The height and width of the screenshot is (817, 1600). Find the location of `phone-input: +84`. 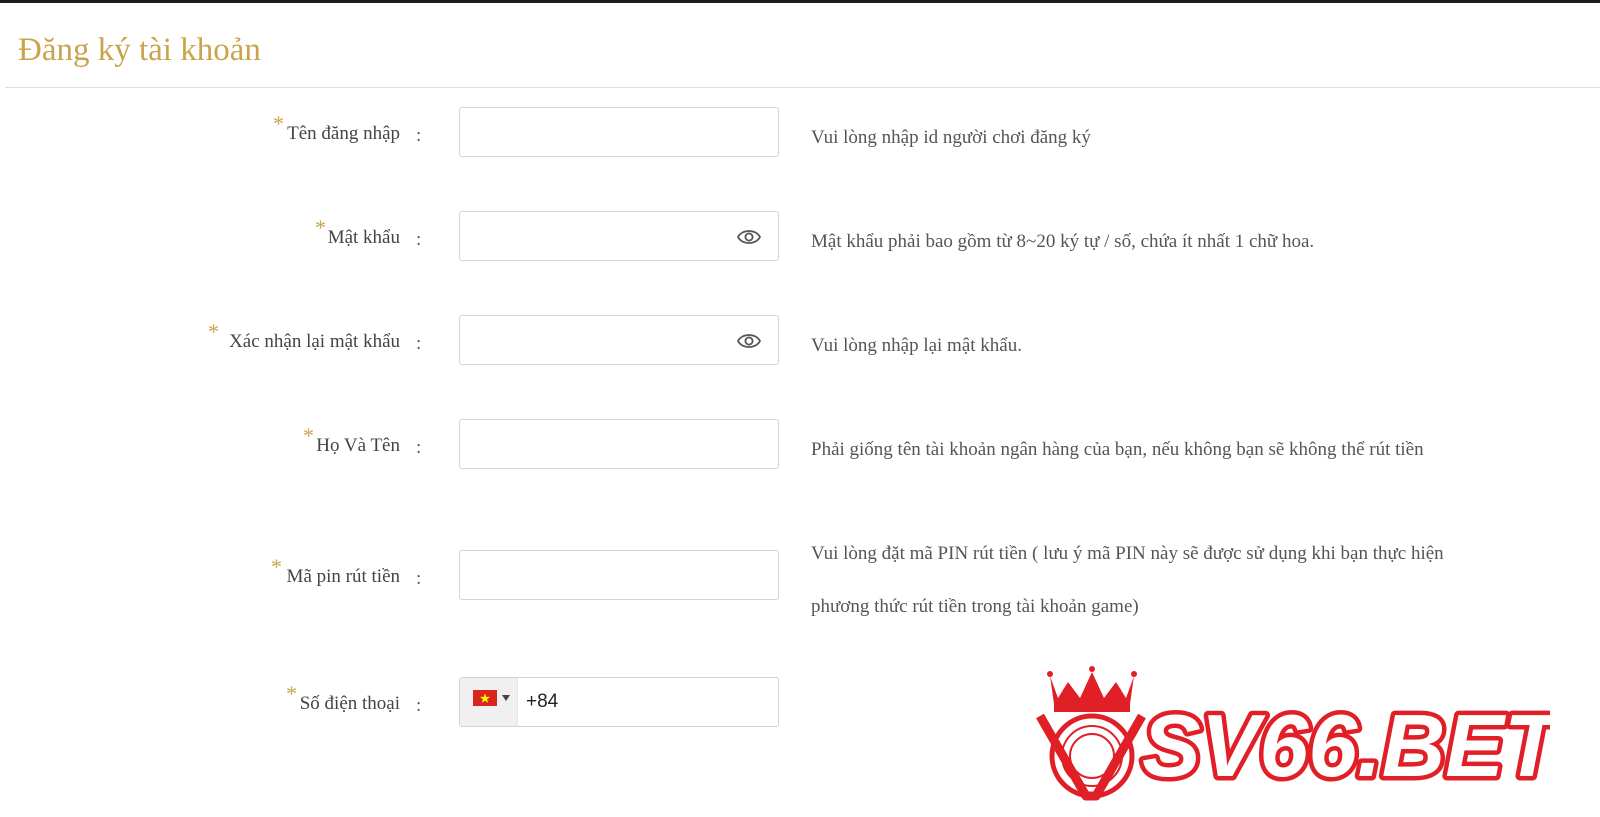

phone-input: +84 is located at coordinates (542, 702).